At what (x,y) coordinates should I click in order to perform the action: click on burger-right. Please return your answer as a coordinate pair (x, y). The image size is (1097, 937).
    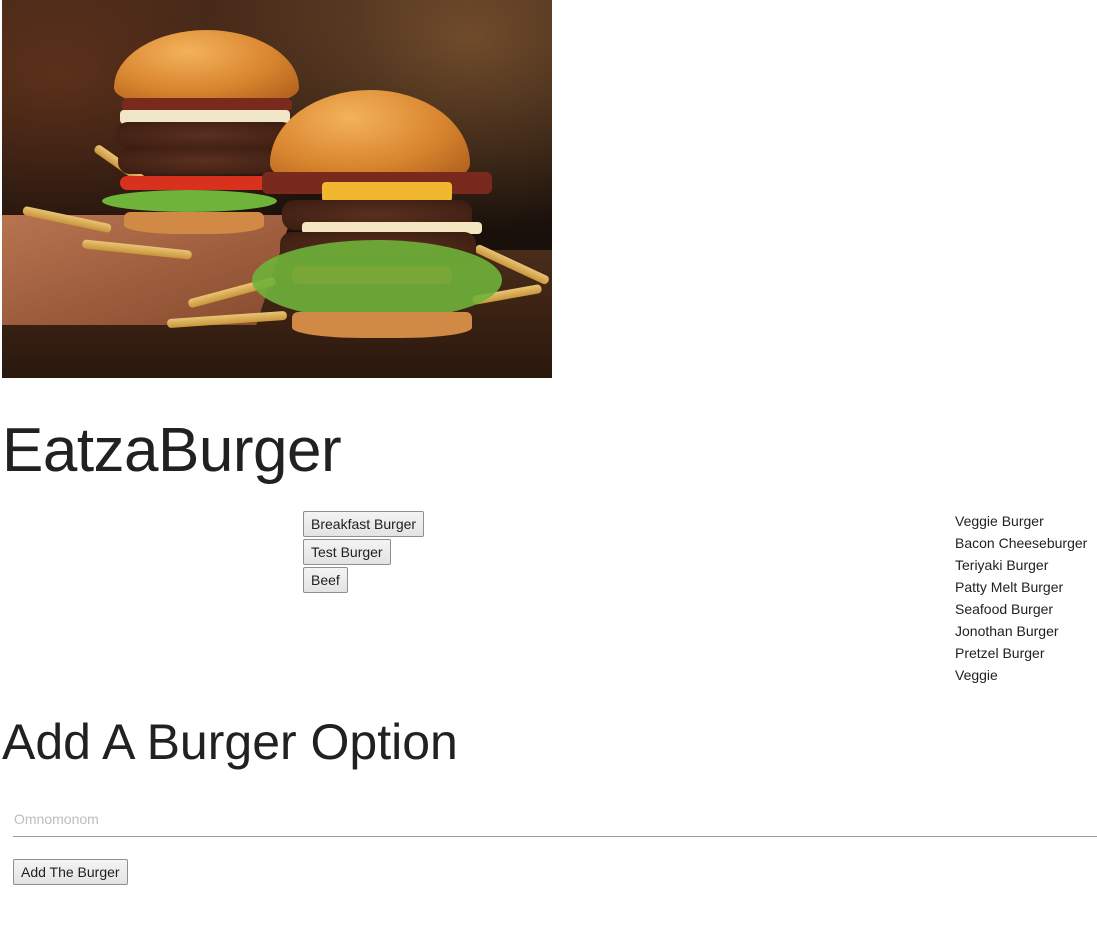
    Looking at the image, I should click on (377, 215).